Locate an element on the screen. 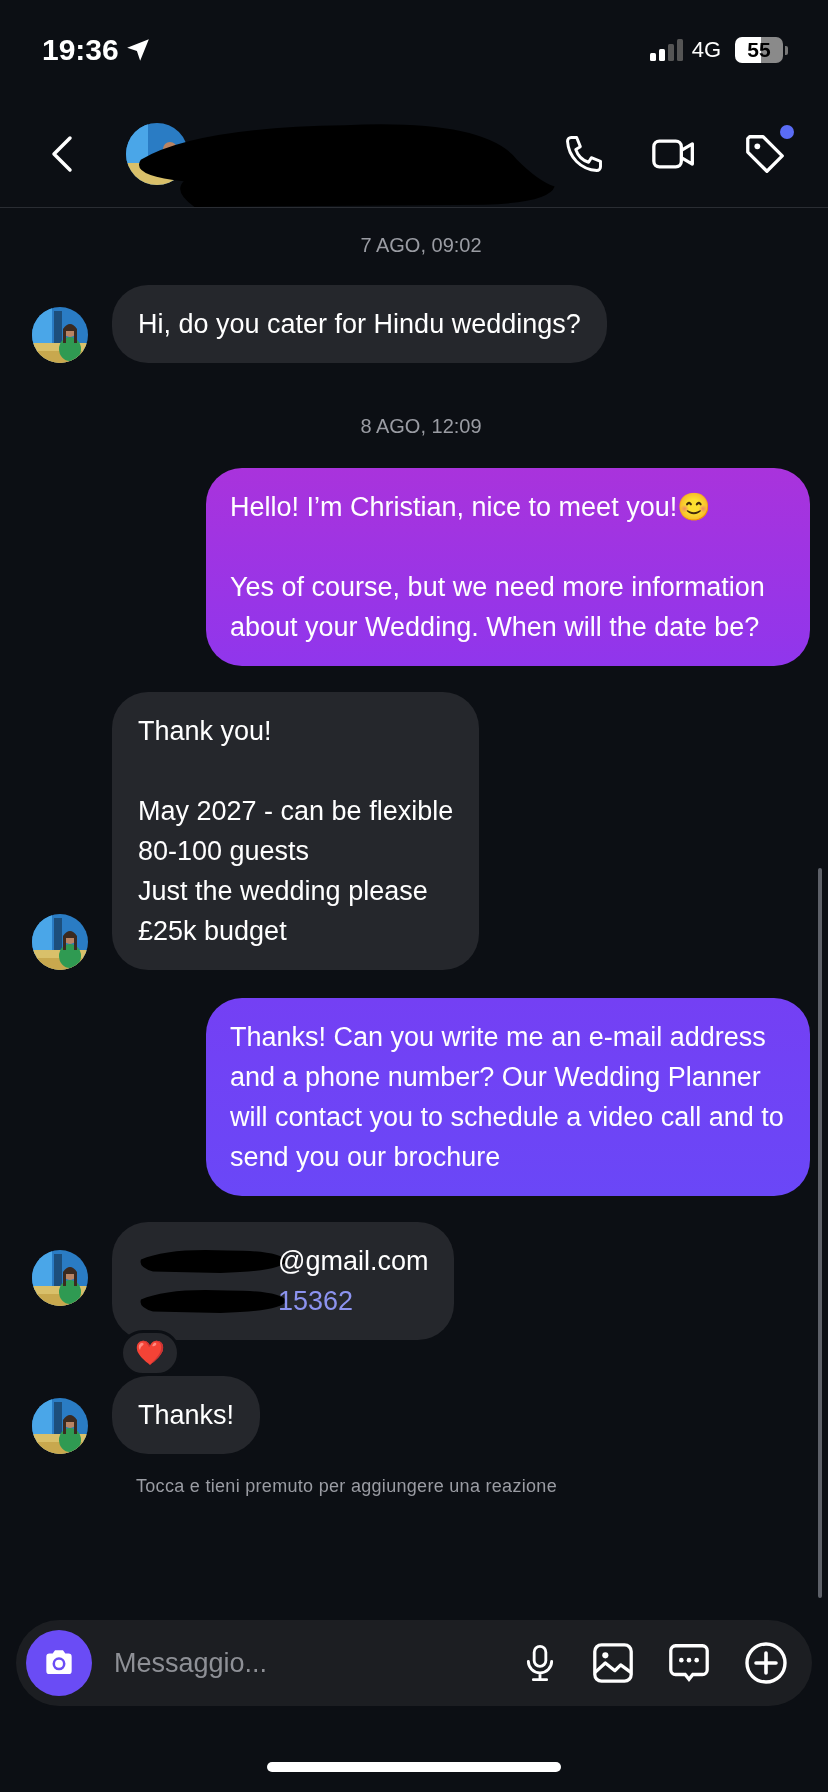 This screenshot has width=828, height=1792. network-label: 4G is located at coordinates (706, 50).